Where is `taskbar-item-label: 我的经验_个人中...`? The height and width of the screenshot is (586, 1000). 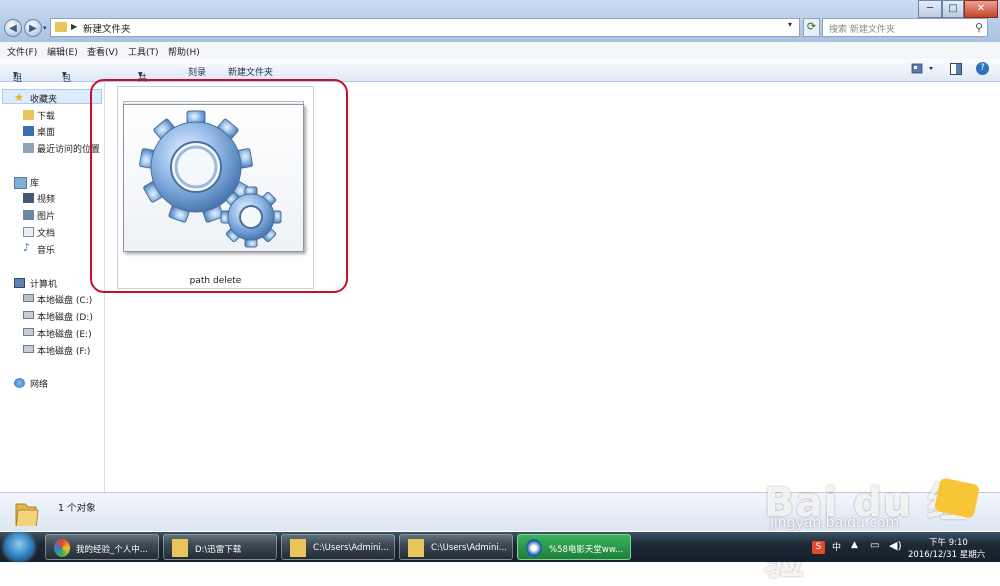 taskbar-item-label: 我的经验_个人中... is located at coordinates (112, 550).